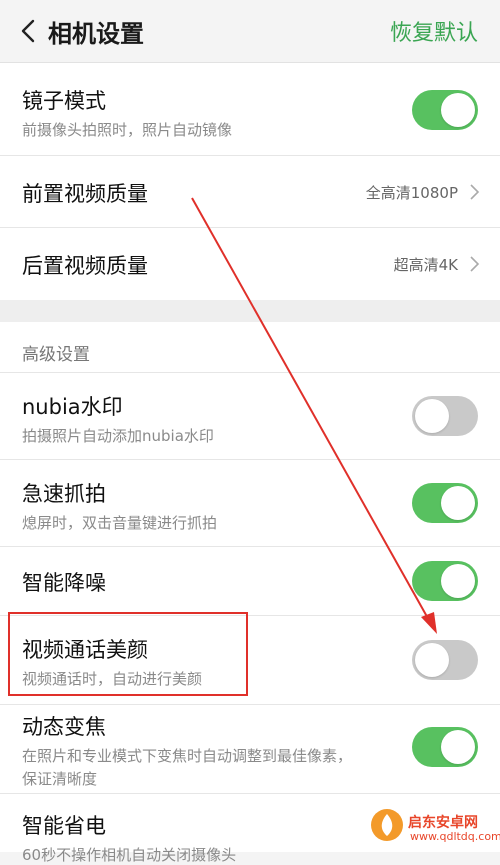 The width and height of the screenshot is (500, 865). What do you see at coordinates (250, 416) in the screenshot?
I see `nubia-watermark-row: nubia水印 拍摄照片自动添加nubia水印` at bounding box center [250, 416].